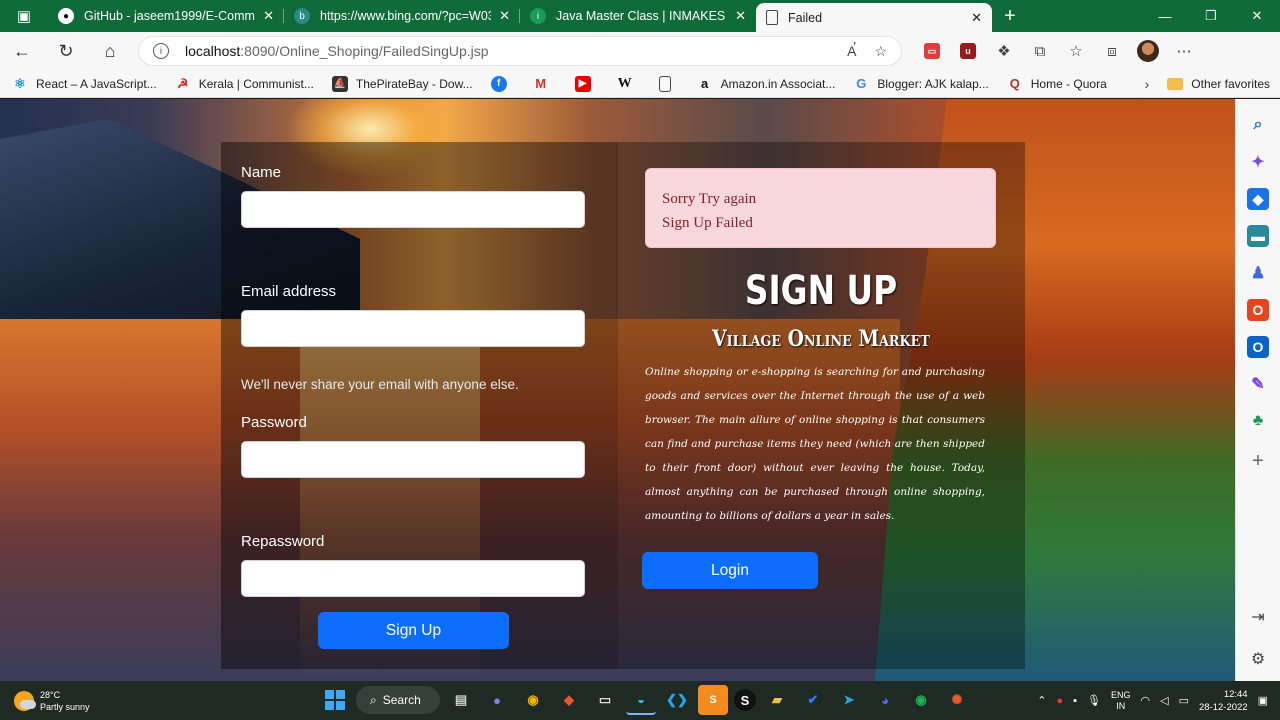 The width and height of the screenshot is (1280, 720). I want to click on favorite-wikipedia: W, so click(629, 84).